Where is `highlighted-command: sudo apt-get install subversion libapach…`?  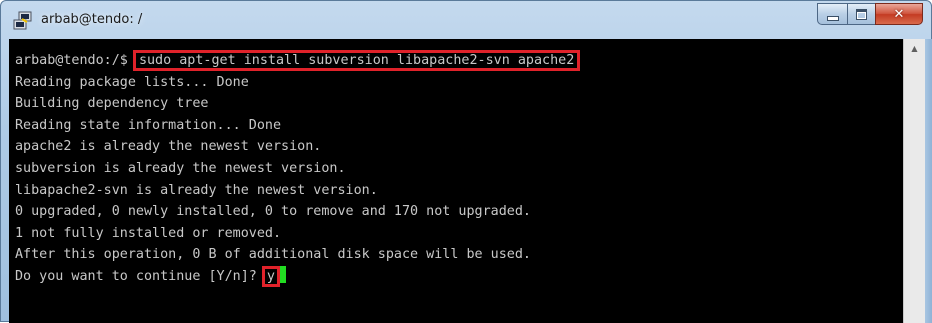
highlighted-command: sudo apt-get install subversion libapach… is located at coordinates (356, 60).